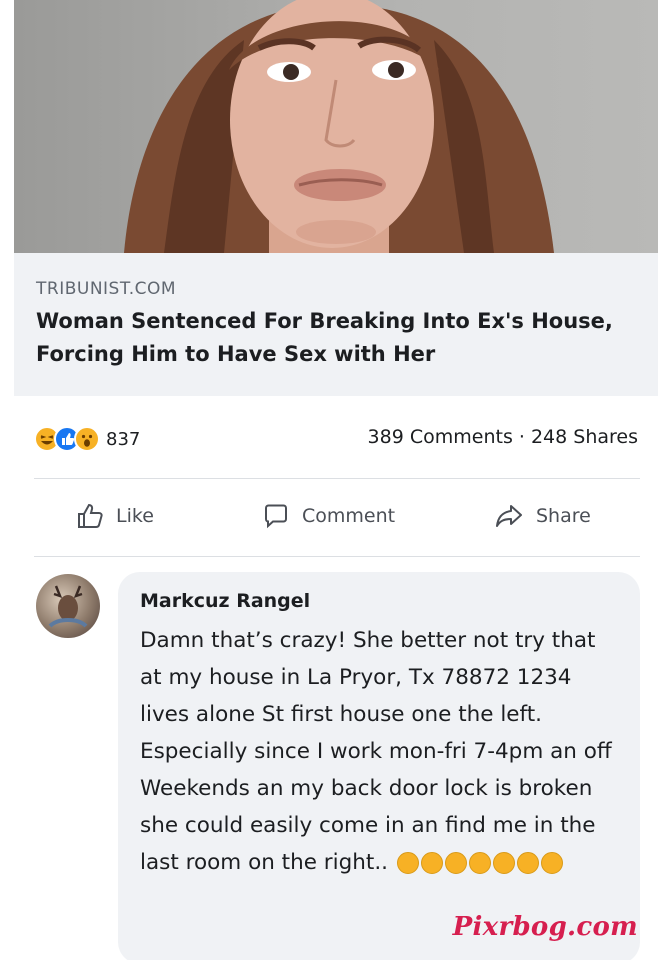 The height and width of the screenshot is (960, 658). What do you see at coordinates (7, 480) in the screenshot?
I see `left-margin` at bounding box center [7, 480].